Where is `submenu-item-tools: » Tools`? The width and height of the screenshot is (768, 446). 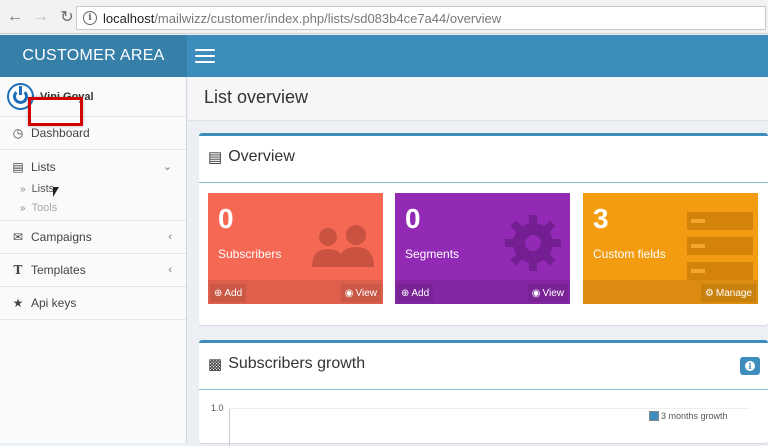
submenu-item-tools: » Tools is located at coordinates (38, 208).